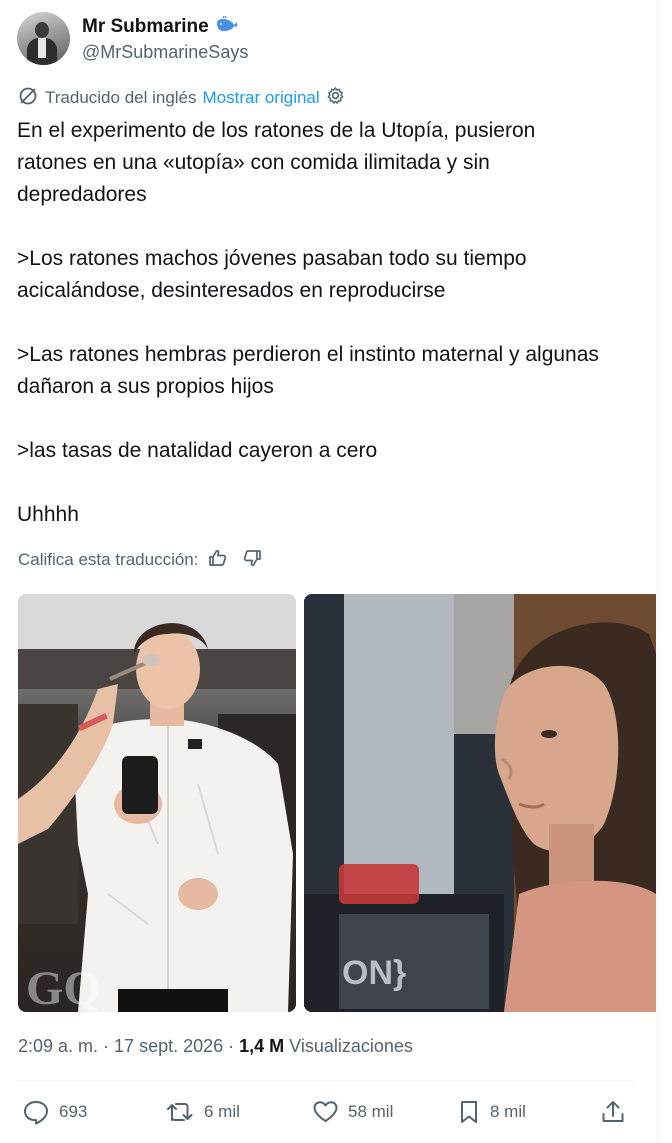 This screenshot has height=1143, width=672. I want to click on whale-icon, so click(224, 26).